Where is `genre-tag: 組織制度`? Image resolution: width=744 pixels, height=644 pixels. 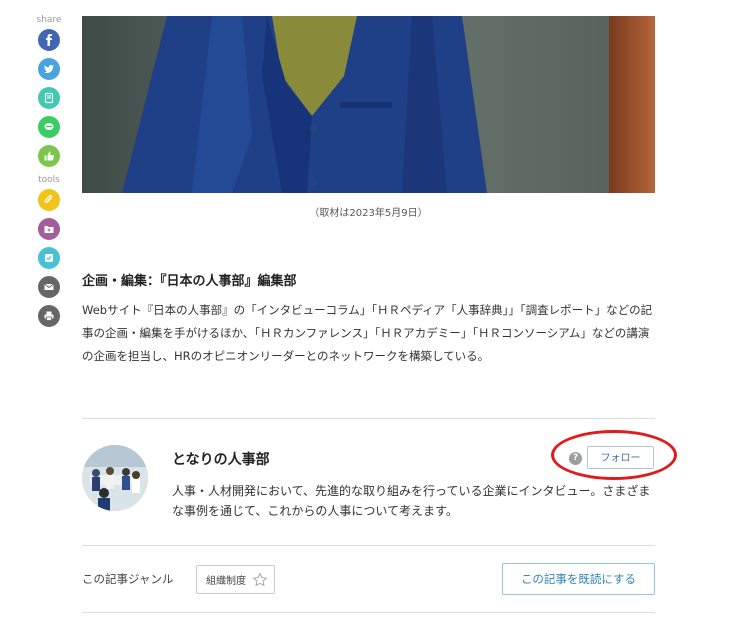
genre-tag: 組織制度 is located at coordinates (235, 579).